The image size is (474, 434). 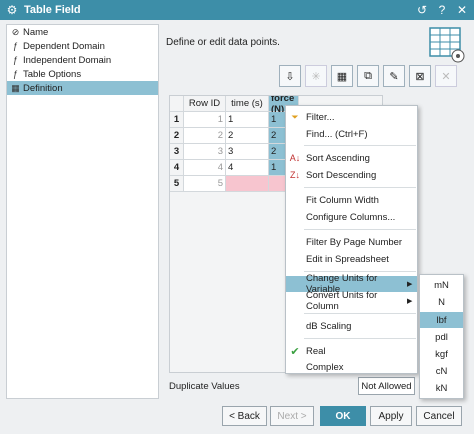 What do you see at coordinates (295, 351) in the screenshot?
I see `checkmark-icon: ✔` at bounding box center [295, 351].